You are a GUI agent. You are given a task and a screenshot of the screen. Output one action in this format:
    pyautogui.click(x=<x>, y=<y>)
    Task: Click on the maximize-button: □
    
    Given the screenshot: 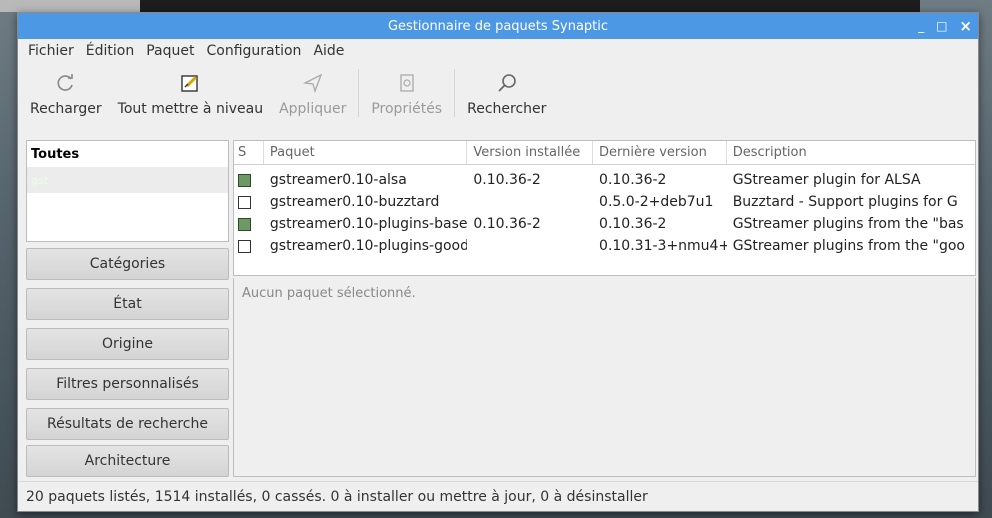 What is the action you would take?
    pyautogui.click(x=941, y=26)
    